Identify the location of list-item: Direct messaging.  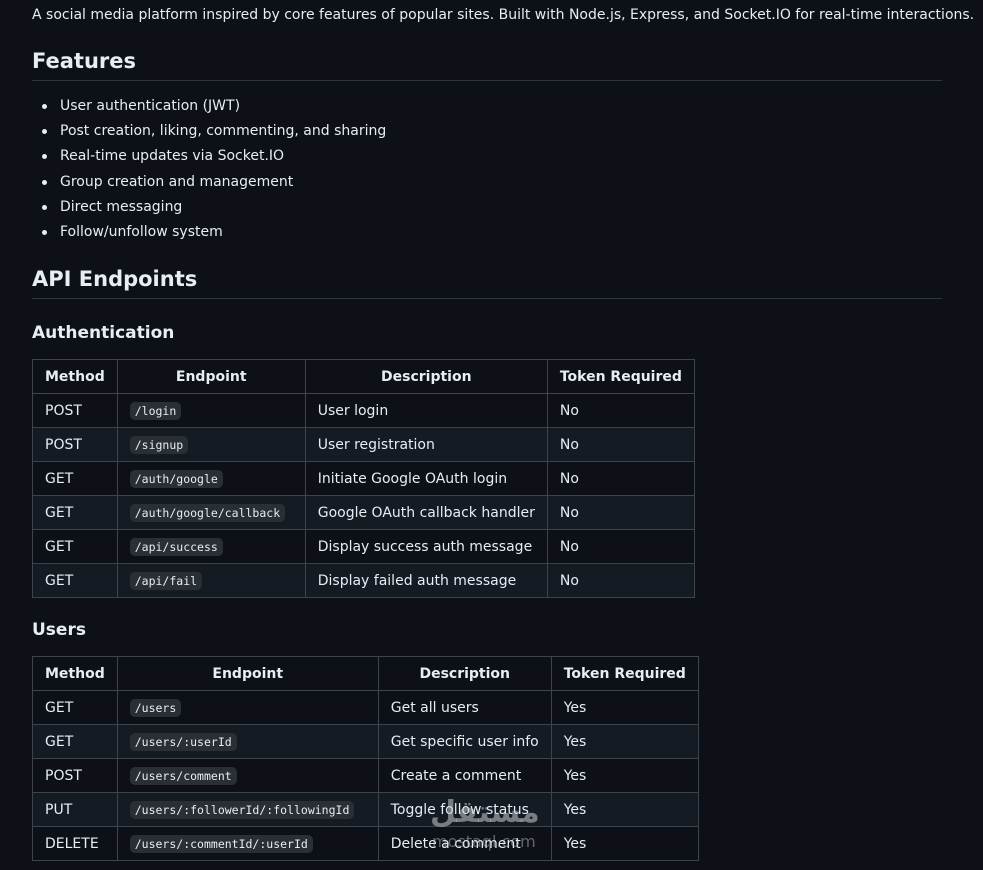
(213, 207).